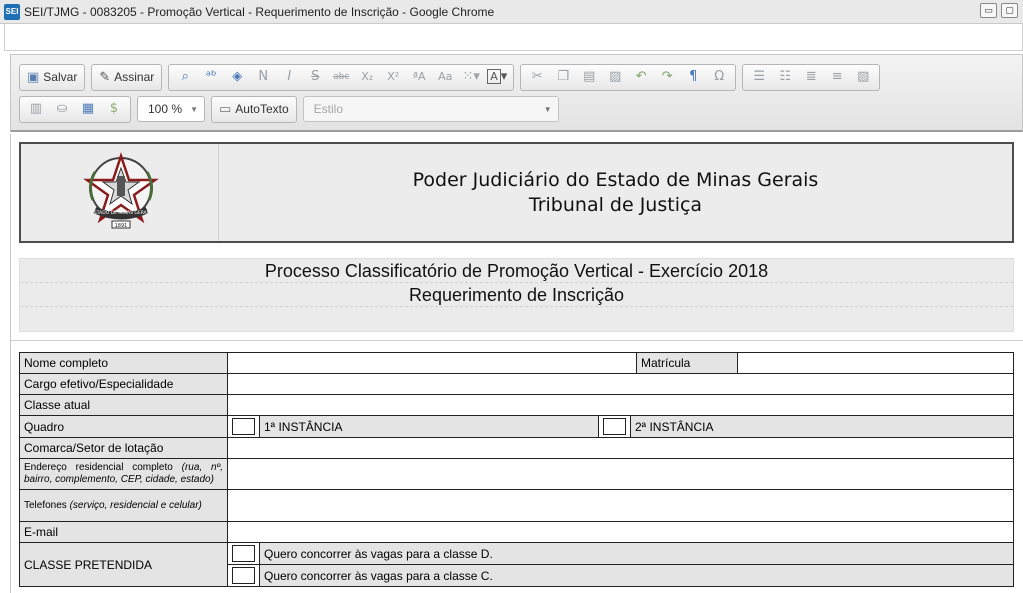 The image size is (1023, 593). Describe the element at coordinates (615, 204) in the screenshot. I see `court-subname: Tribunal de Justiça` at that location.